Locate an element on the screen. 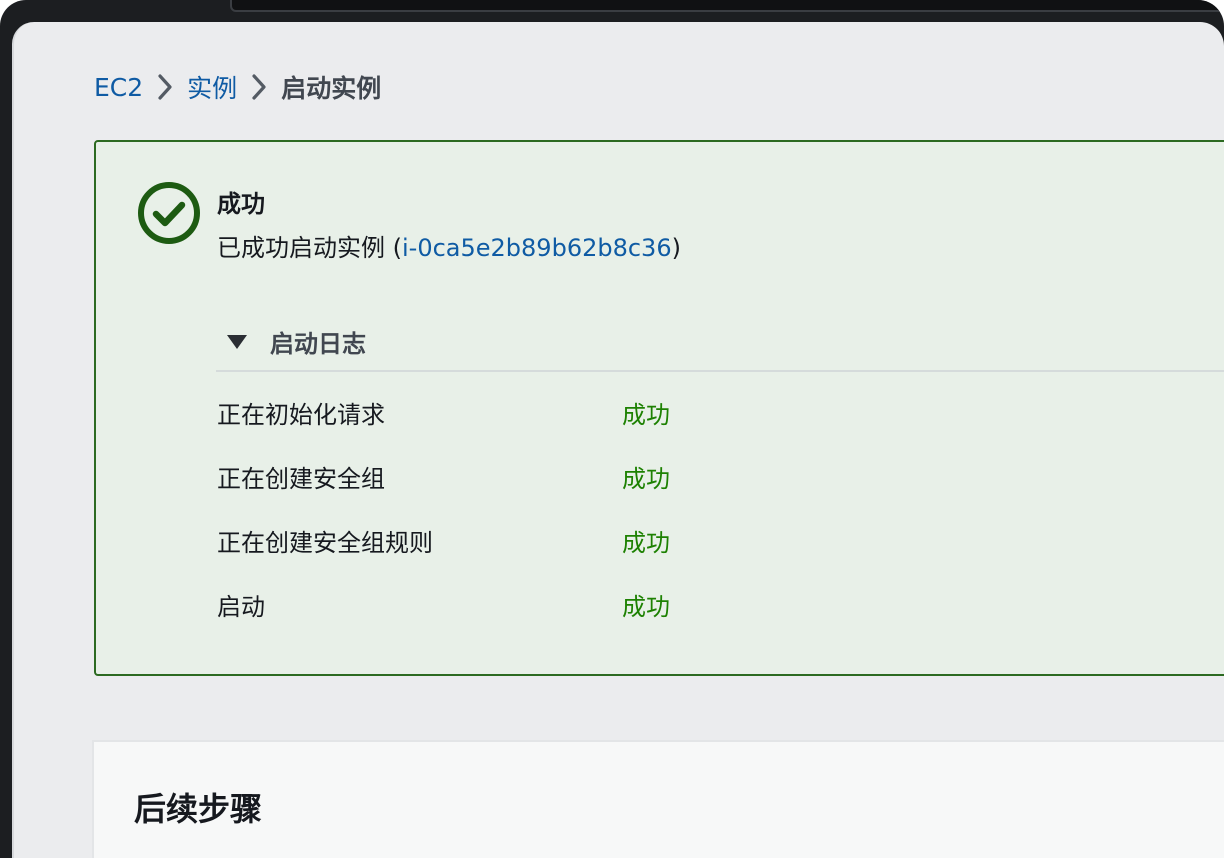 The width and height of the screenshot is (1224, 858). log-row: 正在初始化请求 成功 is located at coordinates (443, 412).